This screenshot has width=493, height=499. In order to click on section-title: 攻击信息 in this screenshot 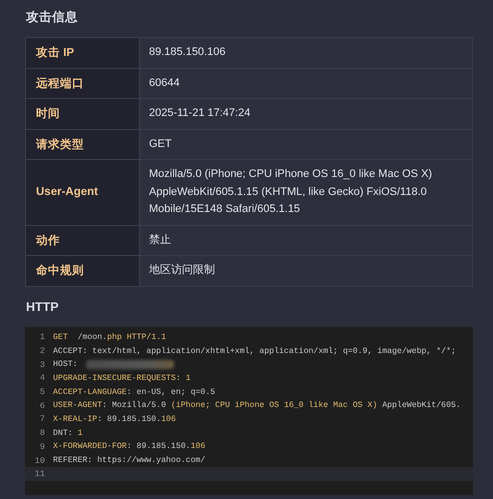, I will do `click(52, 17)`.